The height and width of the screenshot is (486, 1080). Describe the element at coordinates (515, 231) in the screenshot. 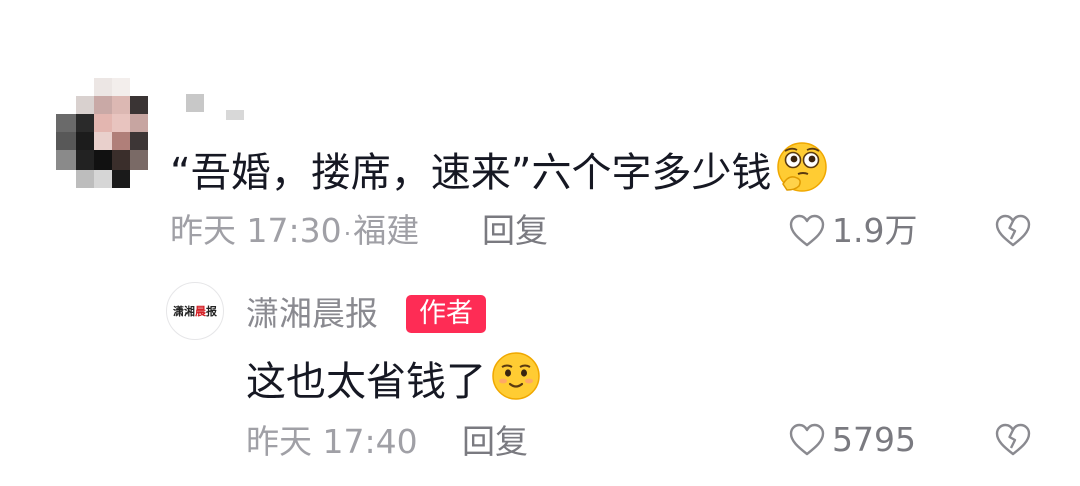

I see `comment-reply-button: 回复` at that location.